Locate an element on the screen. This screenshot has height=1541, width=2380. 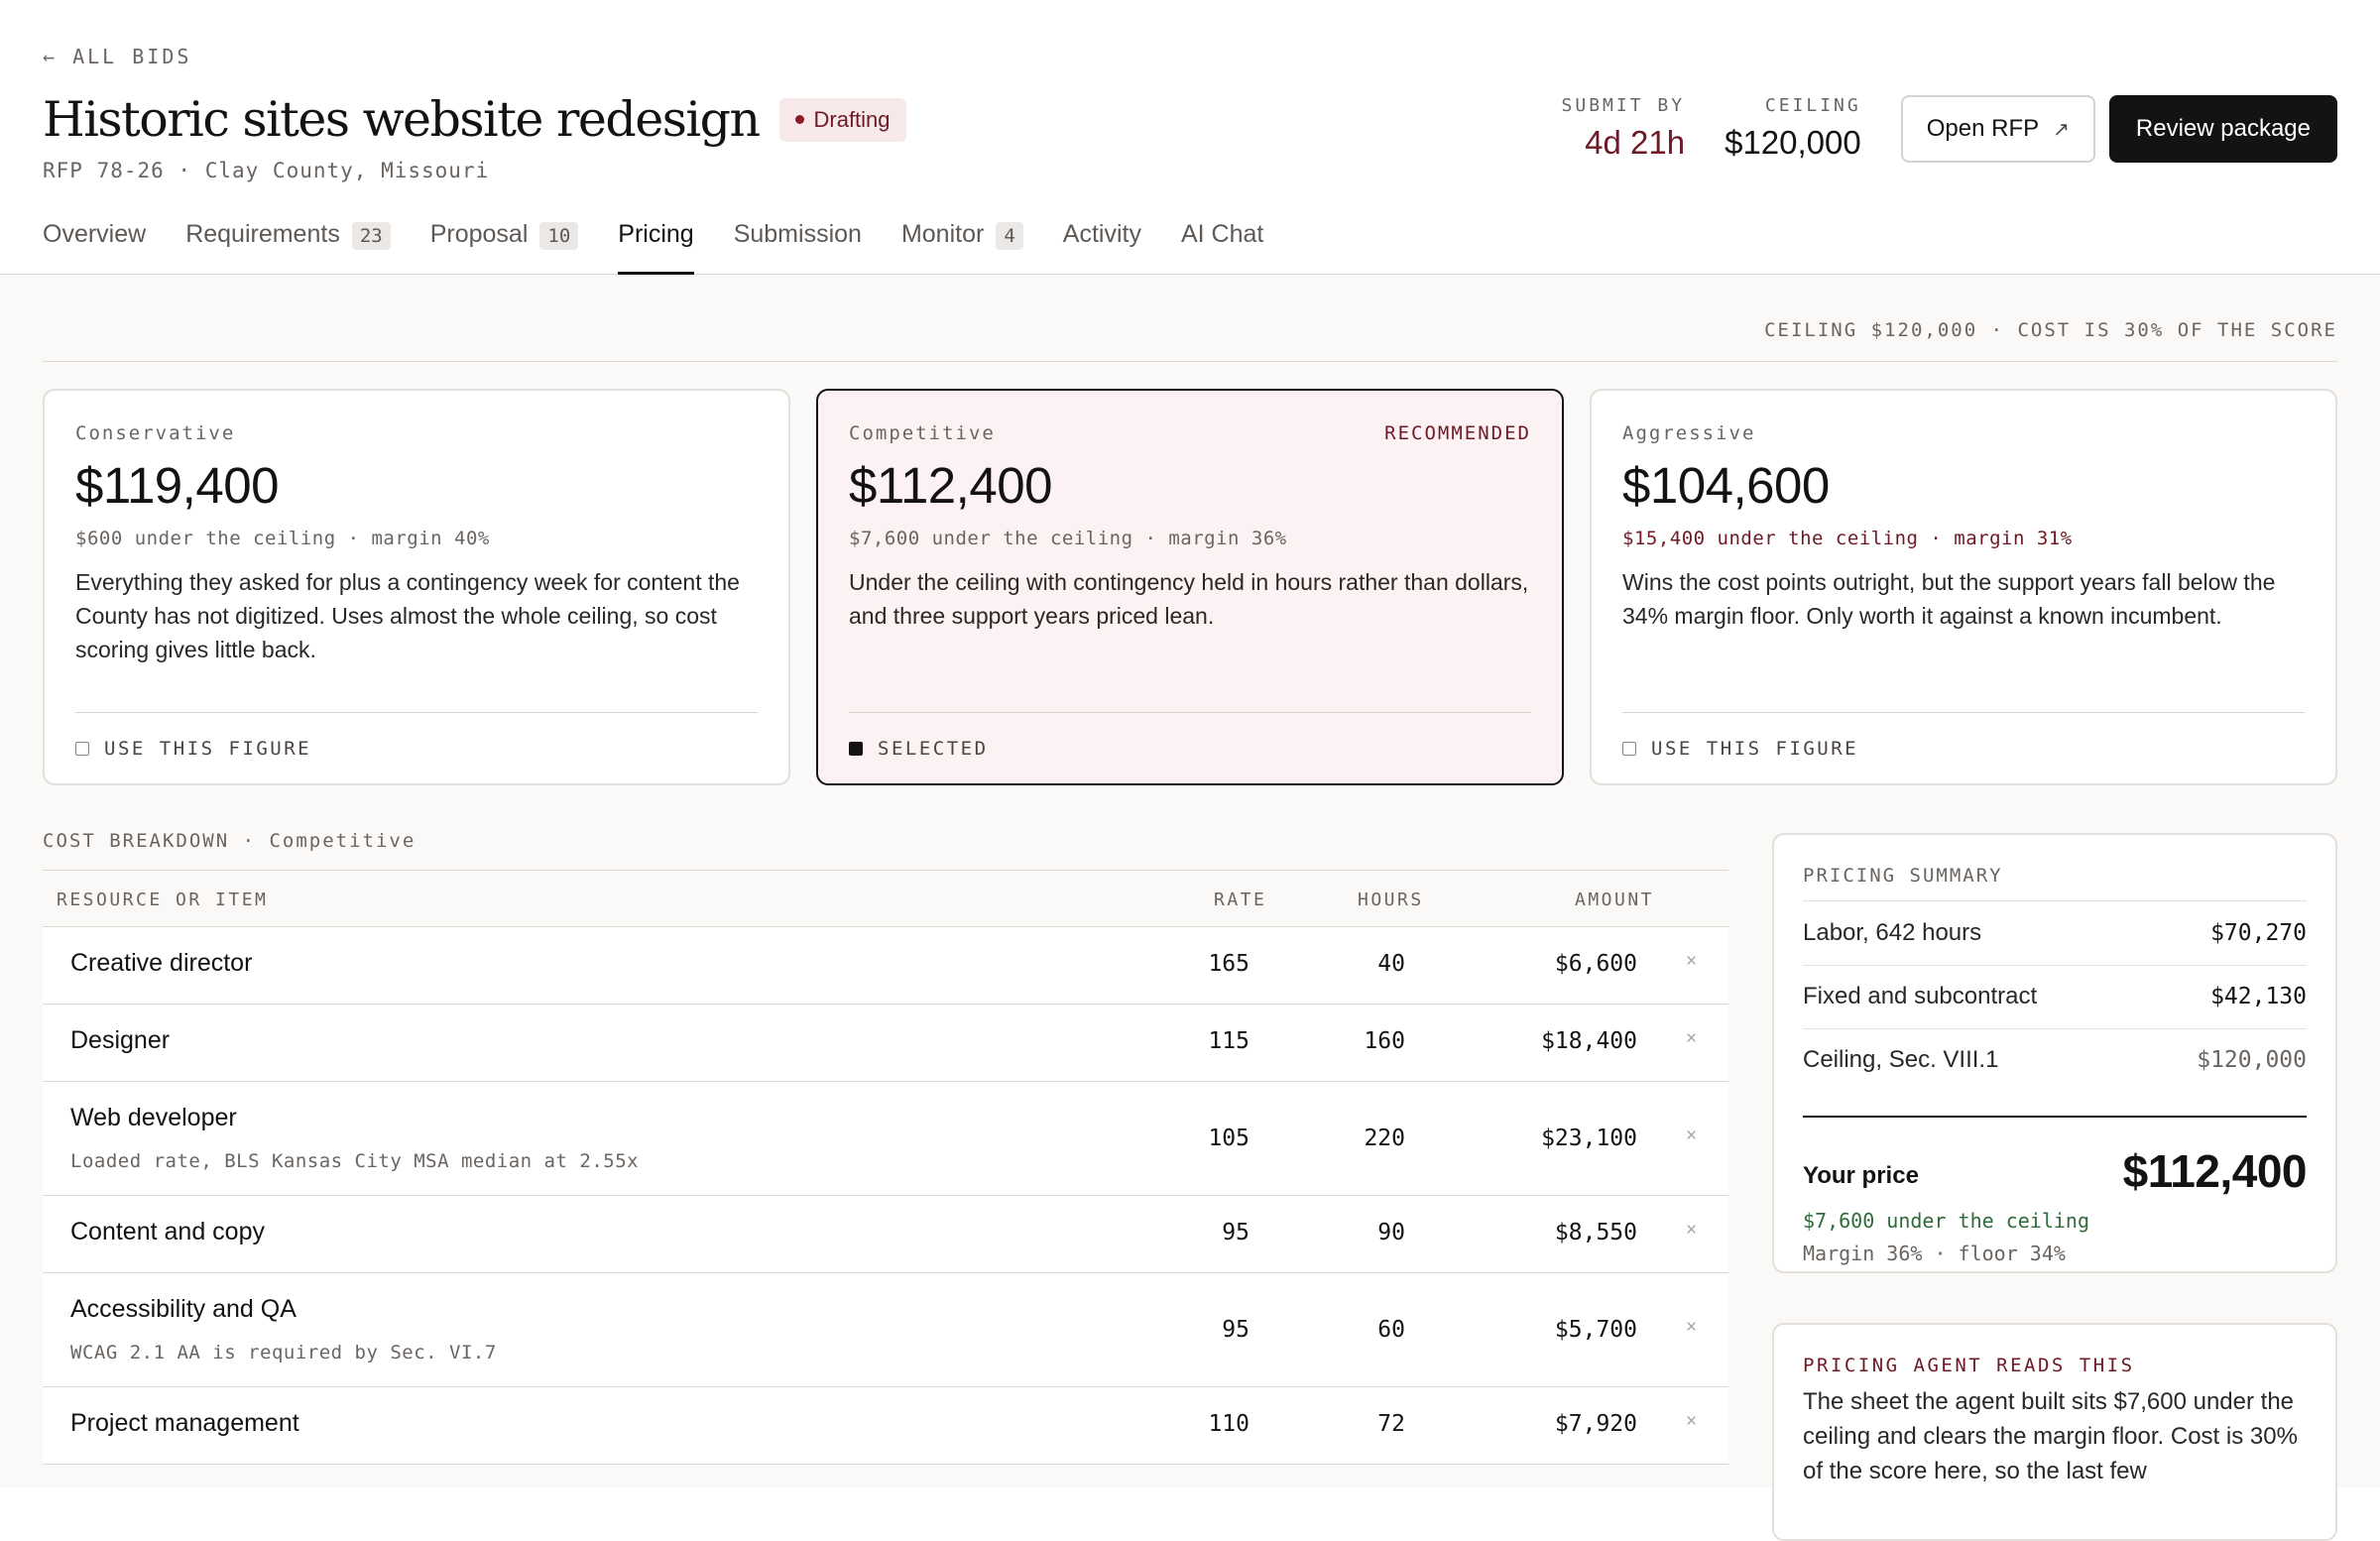
option-delta: $15,400 under the ceiling · margin 31% is located at coordinates (1847, 538).